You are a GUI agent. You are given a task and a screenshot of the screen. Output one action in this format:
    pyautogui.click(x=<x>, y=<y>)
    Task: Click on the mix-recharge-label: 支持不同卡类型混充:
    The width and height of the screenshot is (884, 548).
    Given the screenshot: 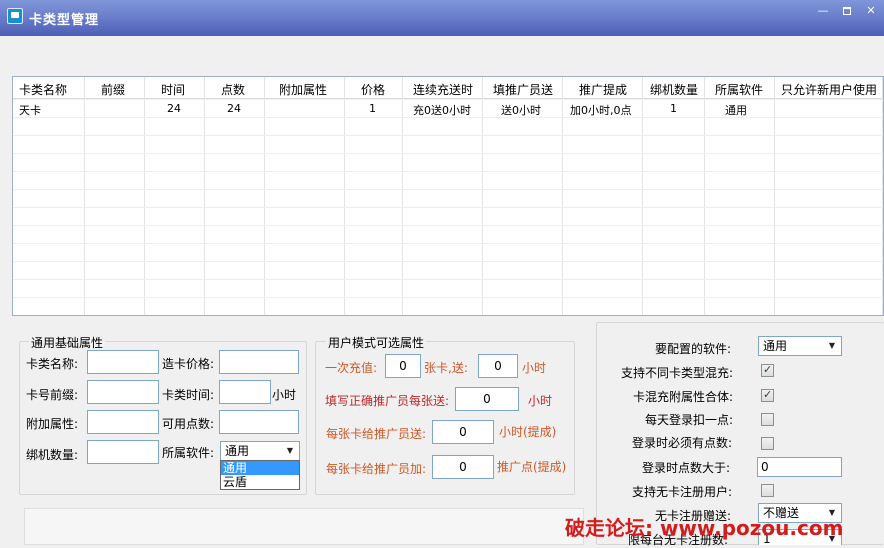 What is the action you would take?
    pyautogui.click(x=677, y=373)
    